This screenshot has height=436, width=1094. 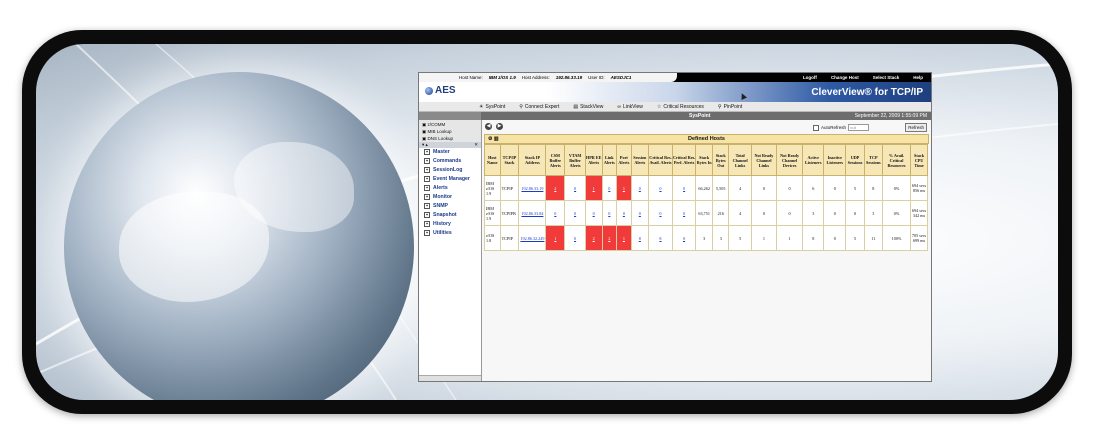 What do you see at coordinates (873, 160) in the screenshot?
I see `column-header: TCP Sessions` at bounding box center [873, 160].